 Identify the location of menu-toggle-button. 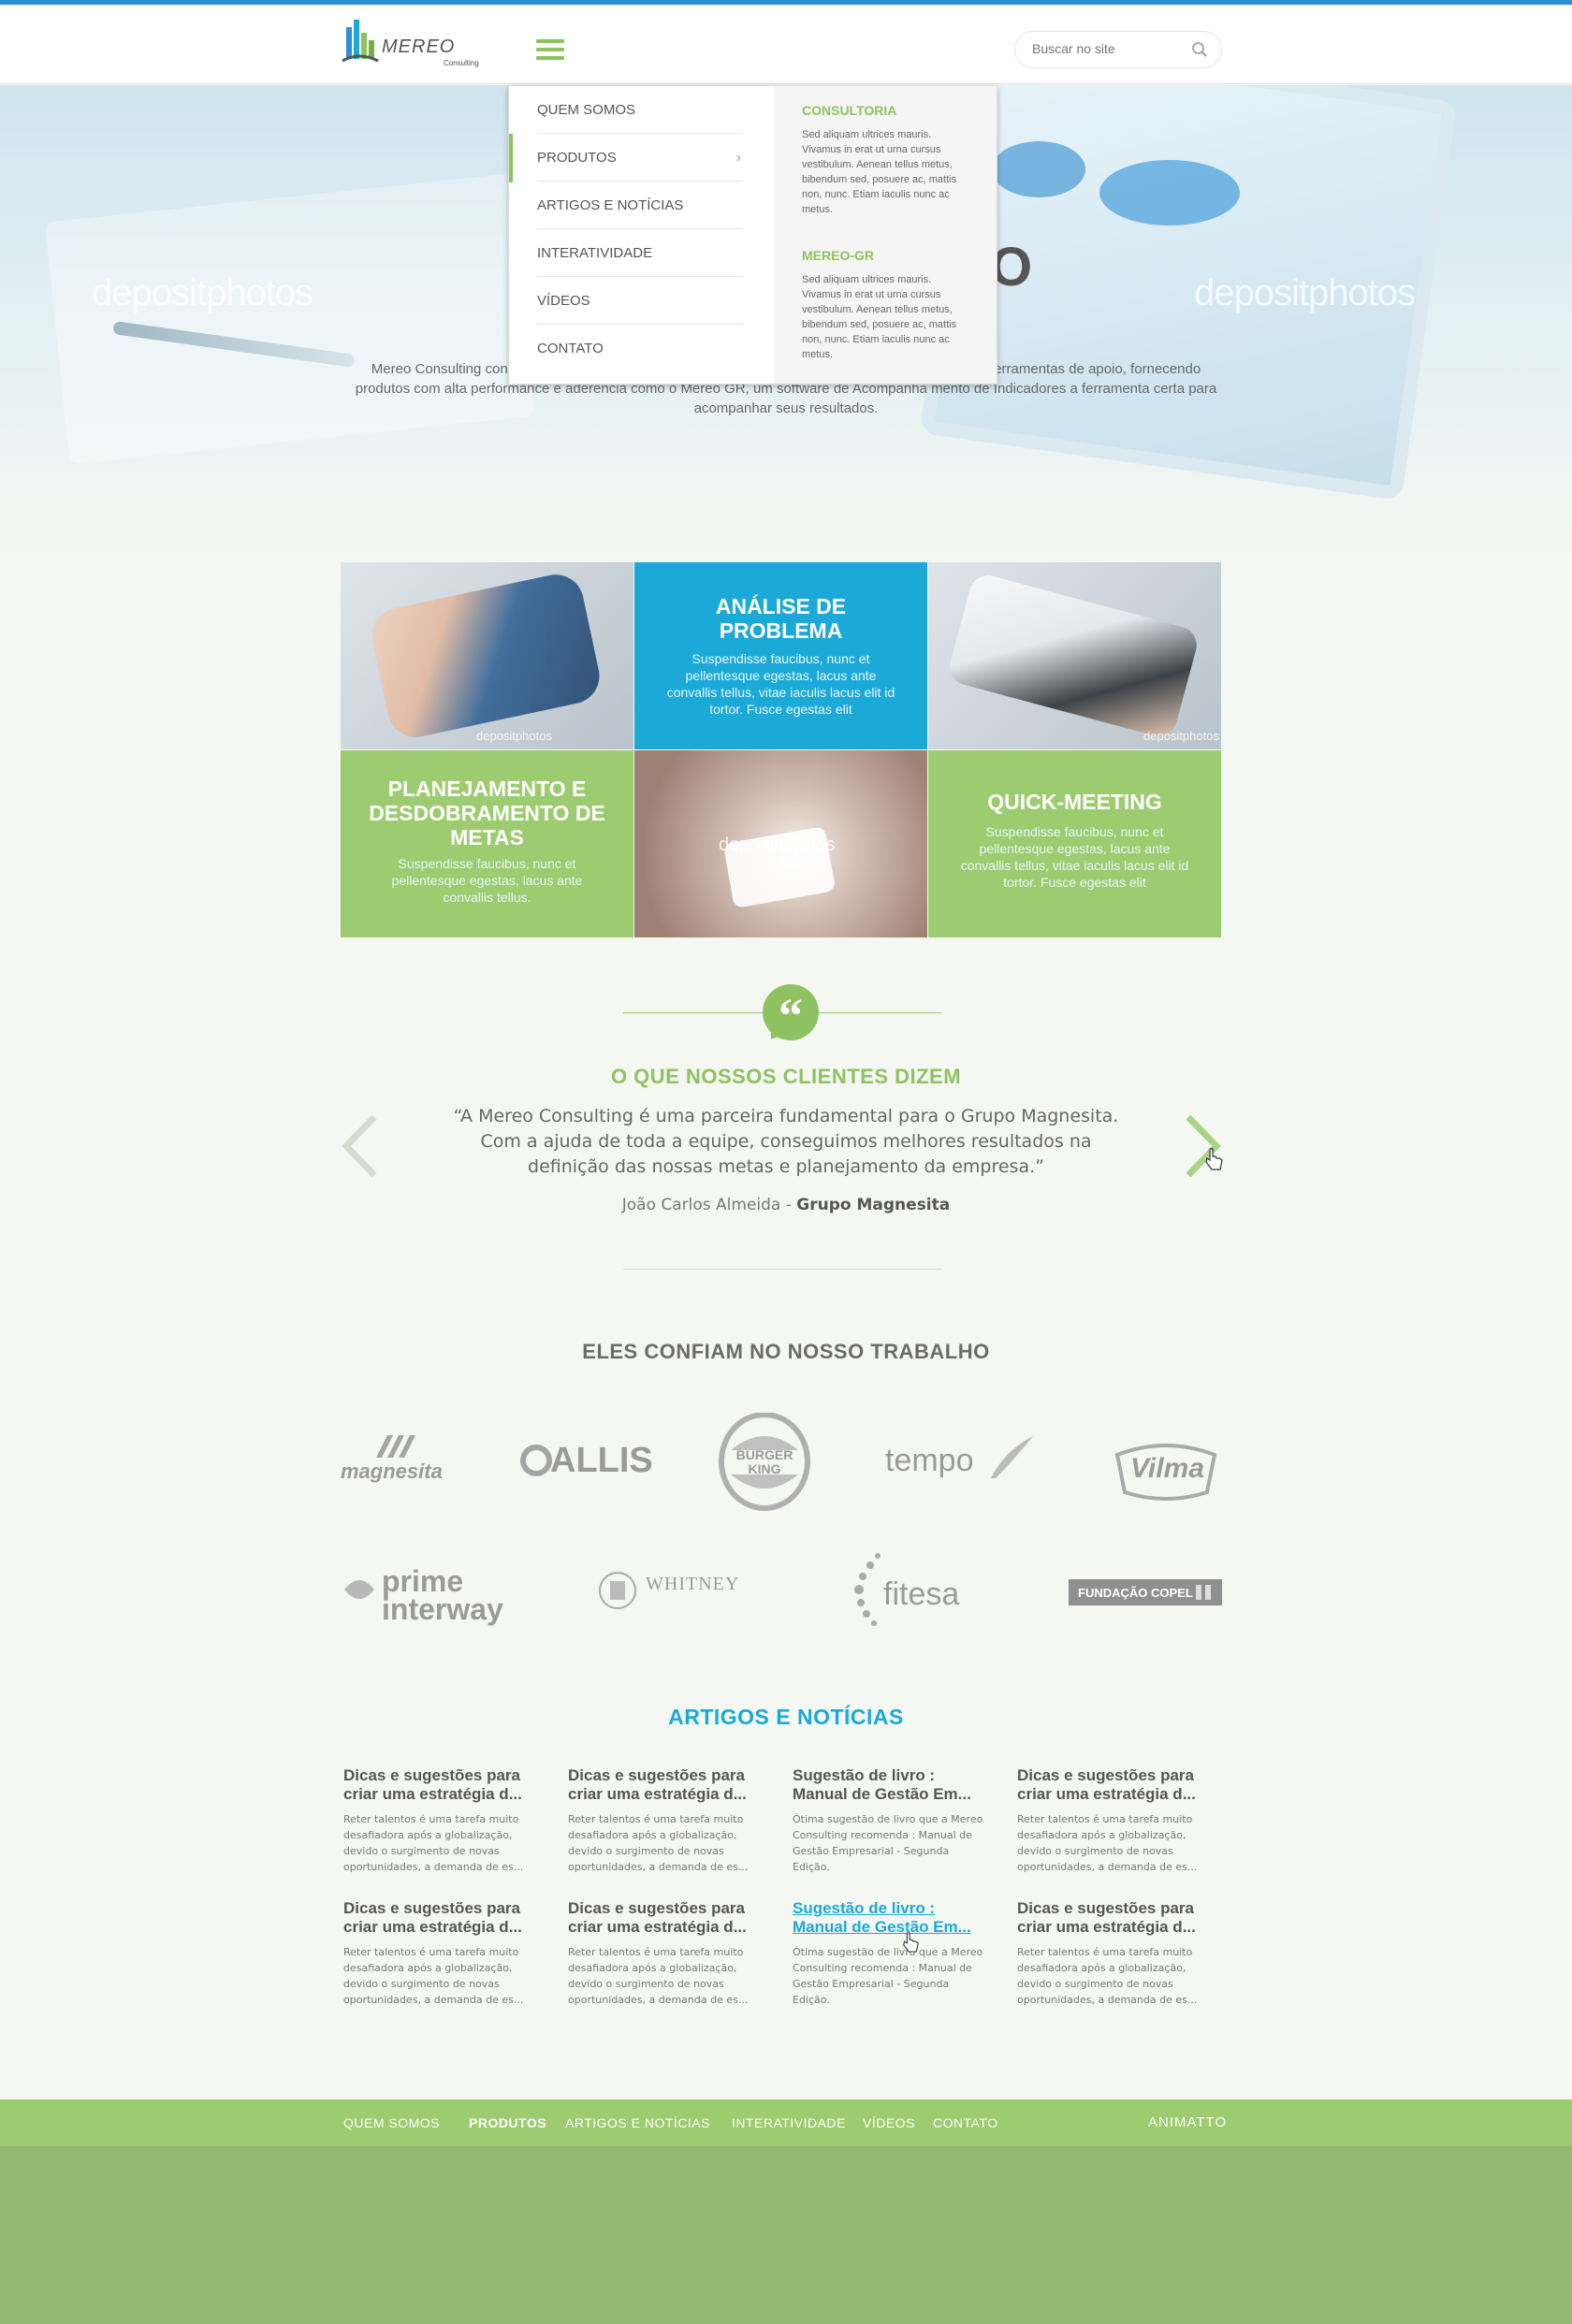
(550, 50).